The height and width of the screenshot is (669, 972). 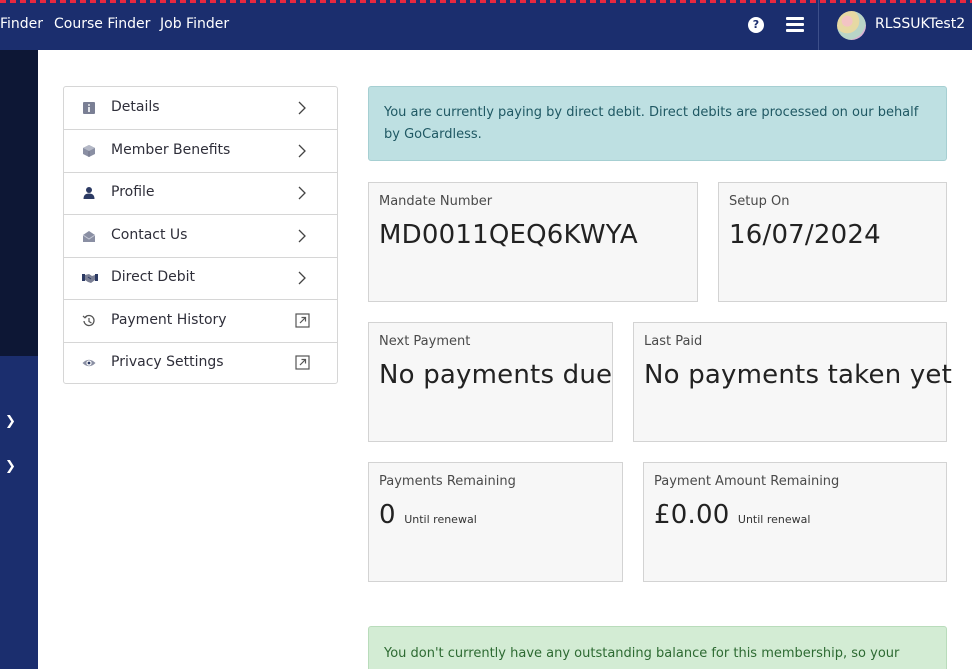 What do you see at coordinates (194, 24) in the screenshot?
I see `nav-link-job-finder: Job Finder` at bounding box center [194, 24].